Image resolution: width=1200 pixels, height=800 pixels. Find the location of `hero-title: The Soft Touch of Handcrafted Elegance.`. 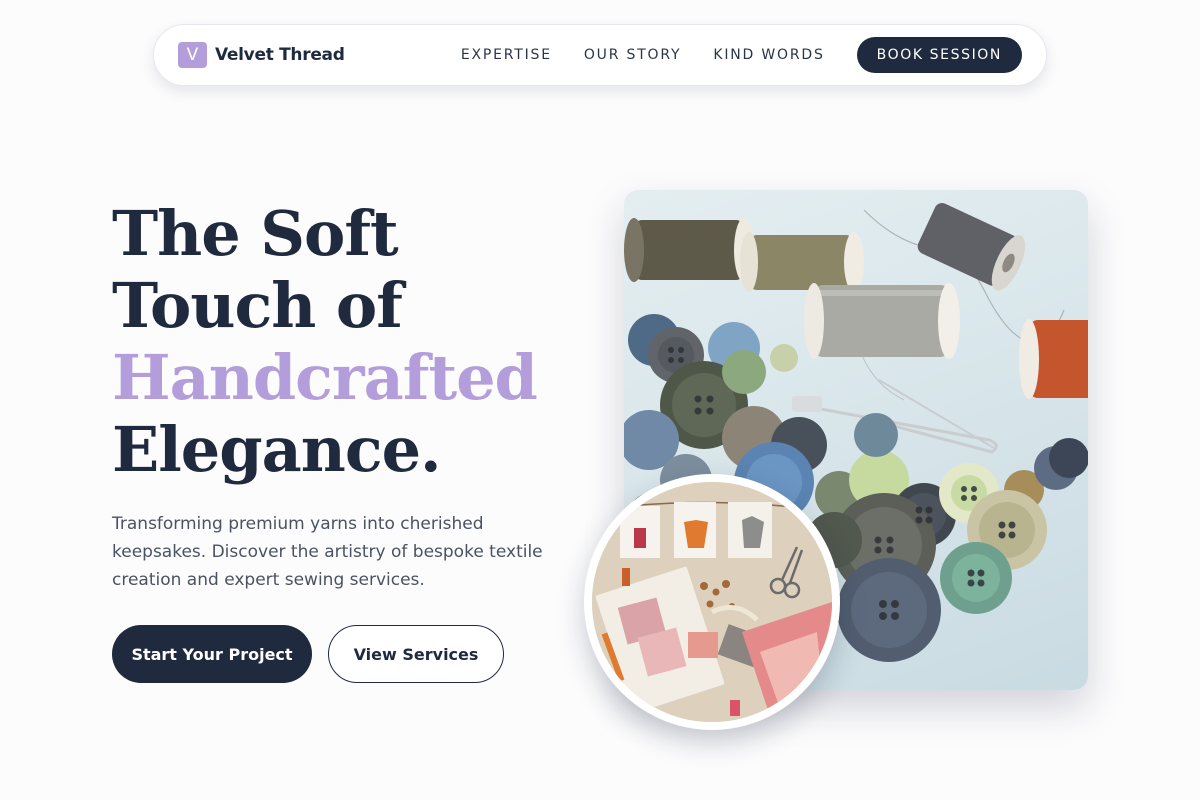

hero-title: The Soft Touch of Handcrafted Elegance. is located at coordinates (347, 342).